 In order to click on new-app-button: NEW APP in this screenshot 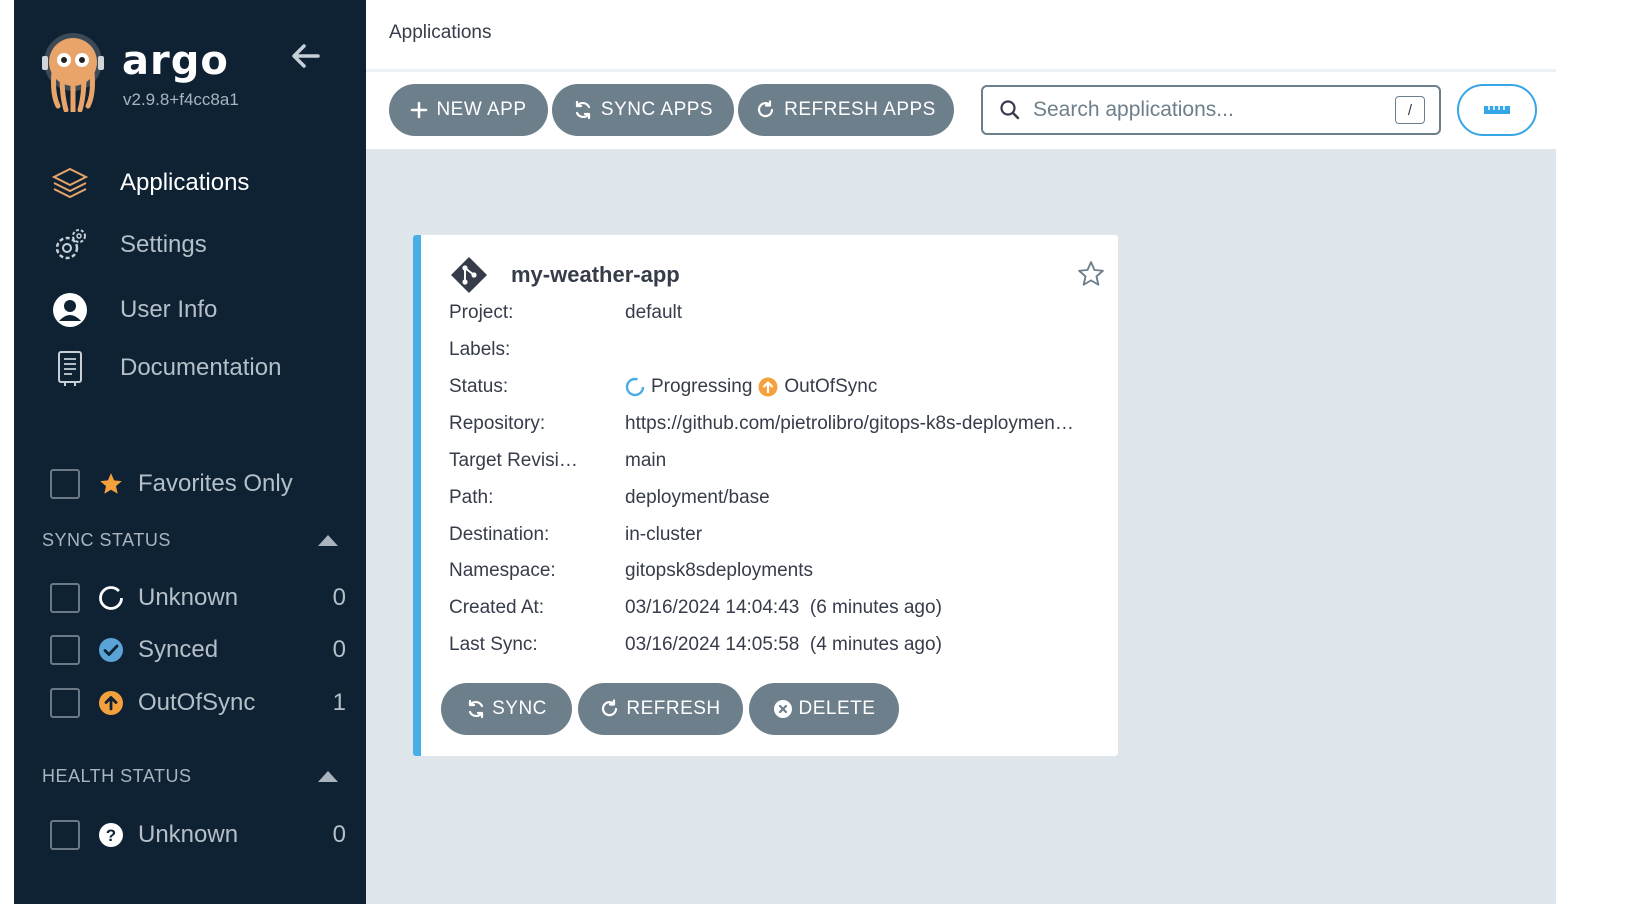, I will do `click(468, 110)`.